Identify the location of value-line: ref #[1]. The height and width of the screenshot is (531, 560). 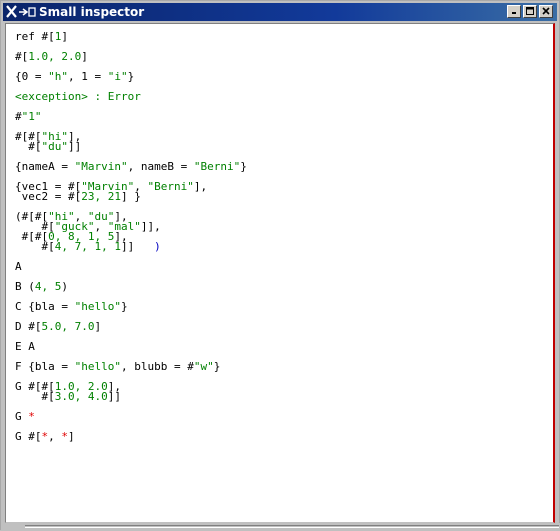
(41, 36).